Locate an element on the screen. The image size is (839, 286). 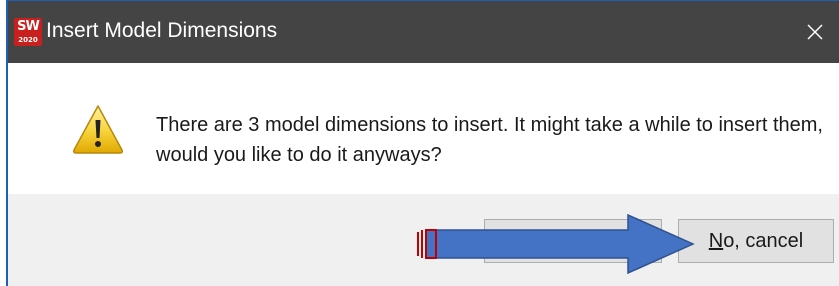
solidworks-logo-icon: SW 2020 is located at coordinates (28, 32).